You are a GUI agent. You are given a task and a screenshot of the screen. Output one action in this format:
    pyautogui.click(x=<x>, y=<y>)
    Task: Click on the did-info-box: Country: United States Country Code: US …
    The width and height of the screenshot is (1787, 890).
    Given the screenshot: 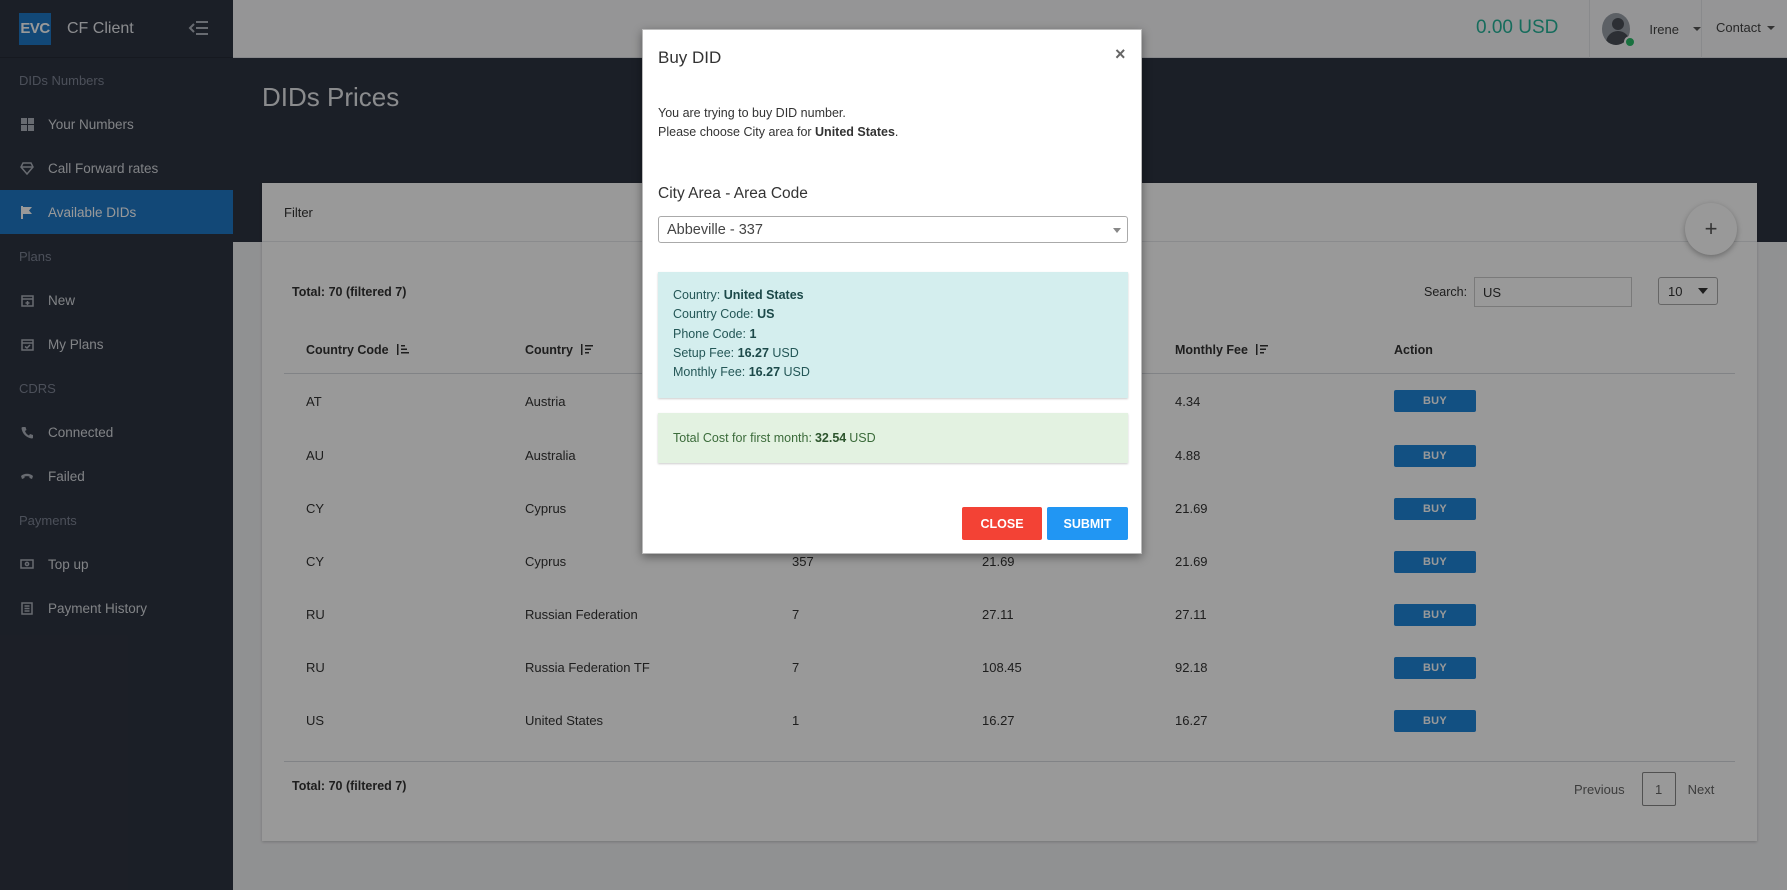 What is the action you would take?
    pyautogui.click(x=893, y=335)
    